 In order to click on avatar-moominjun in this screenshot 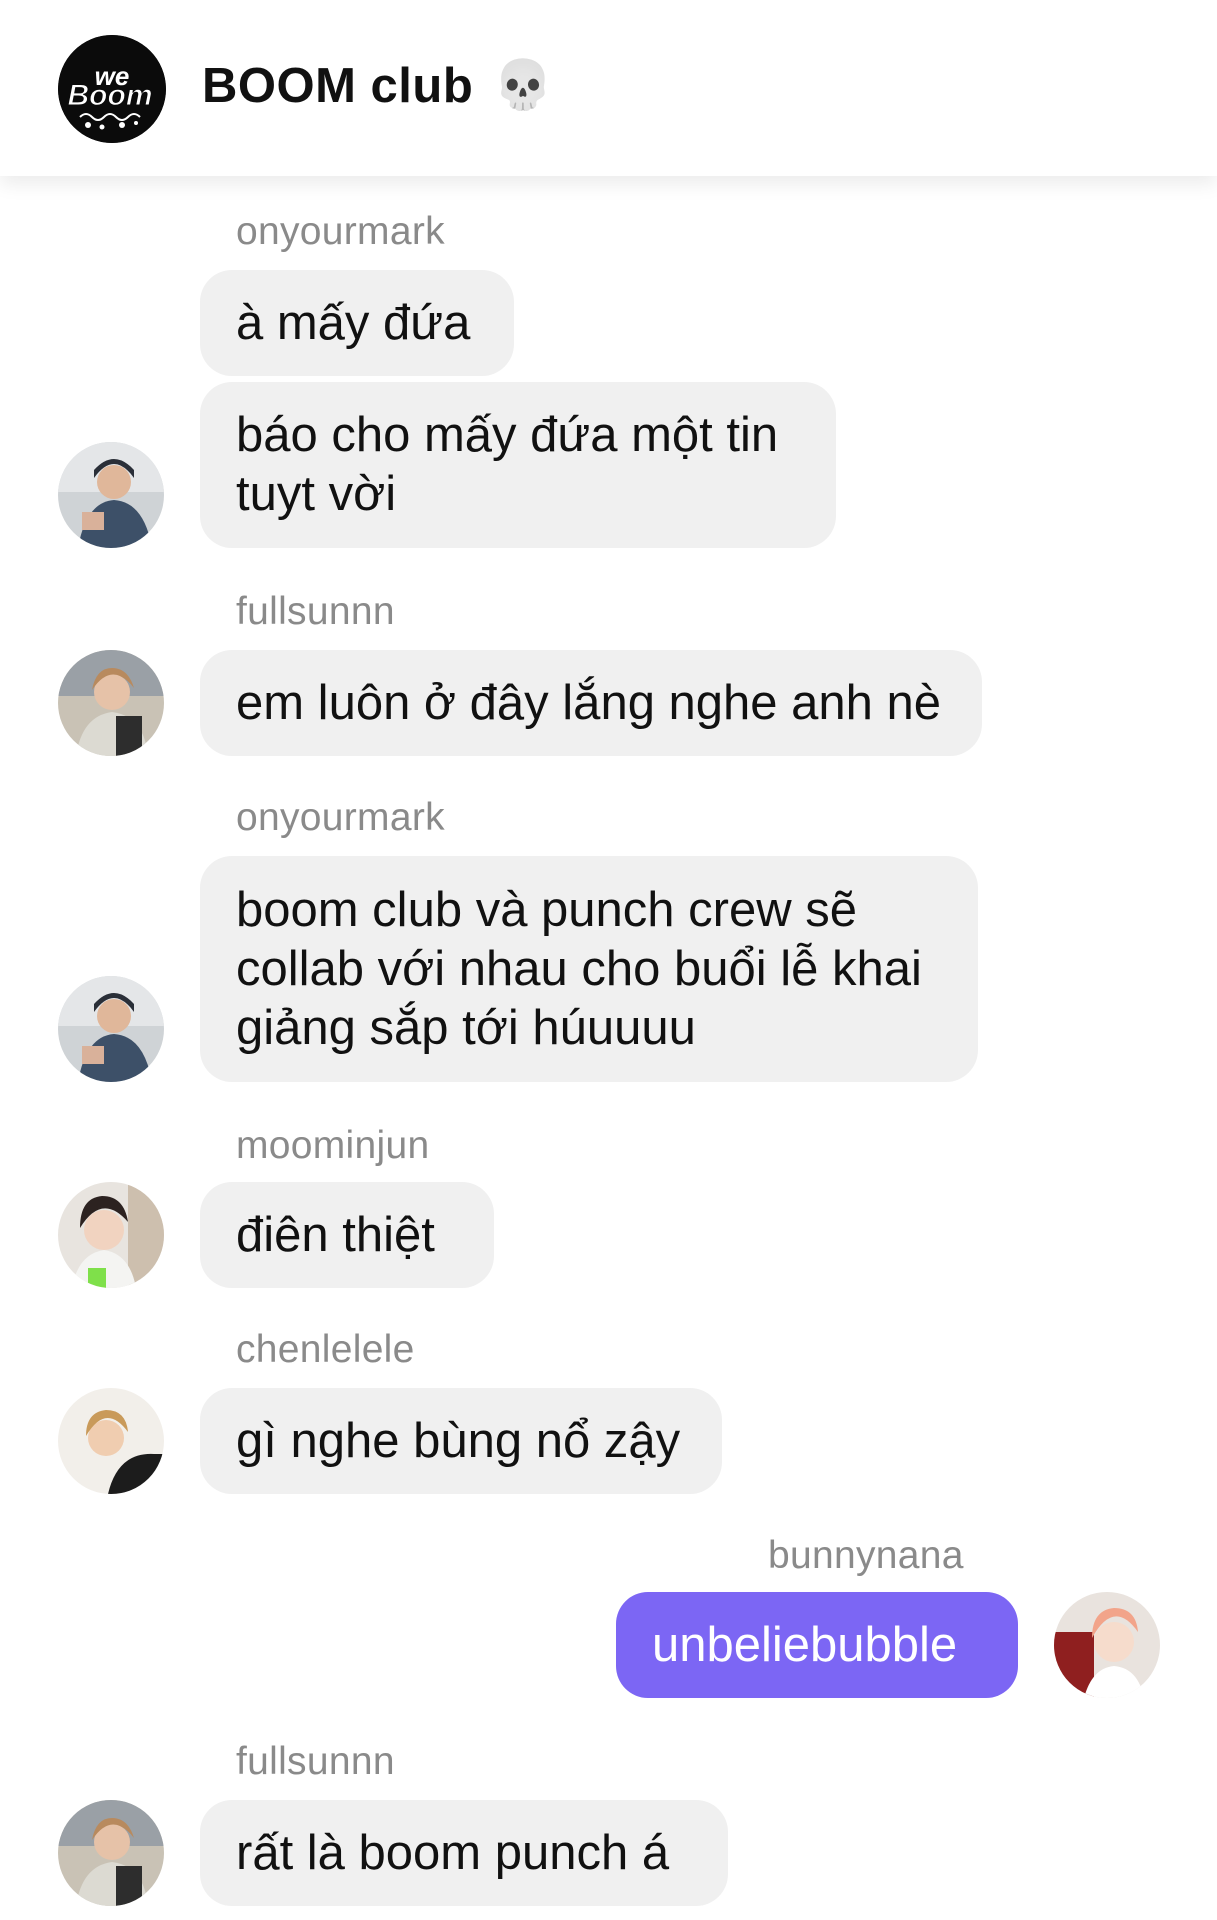, I will do `click(111, 1235)`.